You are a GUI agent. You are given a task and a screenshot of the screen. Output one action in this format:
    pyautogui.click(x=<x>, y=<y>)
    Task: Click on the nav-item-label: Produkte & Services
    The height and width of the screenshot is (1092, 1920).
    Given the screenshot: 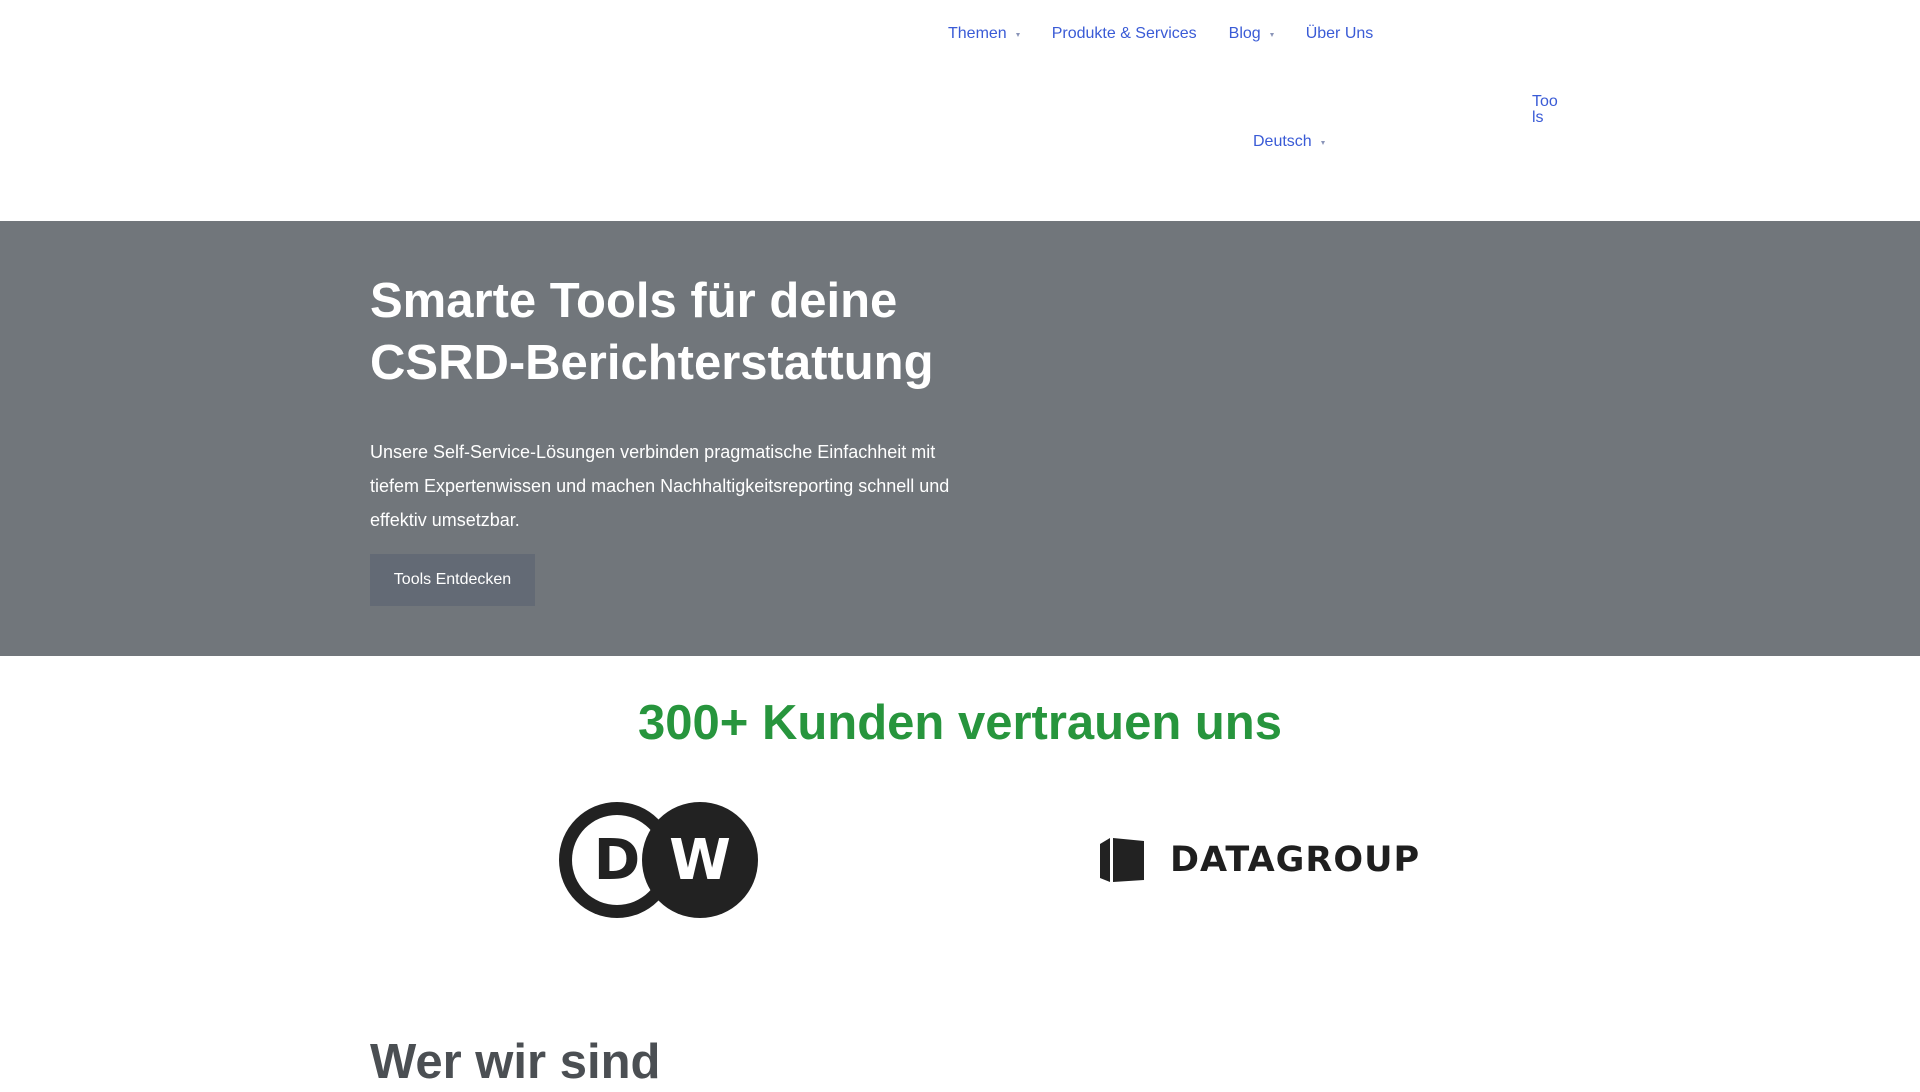 What is the action you would take?
    pyautogui.click(x=1124, y=33)
    